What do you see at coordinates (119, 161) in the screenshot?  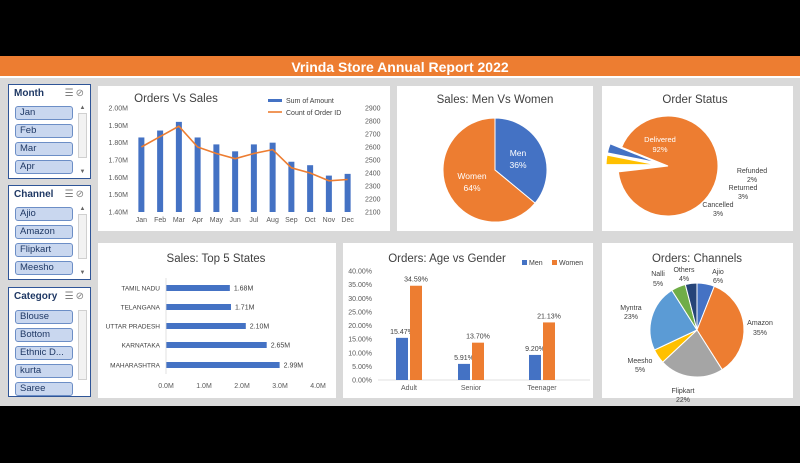 I see `y-tick-label: 1.70M` at bounding box center [119, 161].